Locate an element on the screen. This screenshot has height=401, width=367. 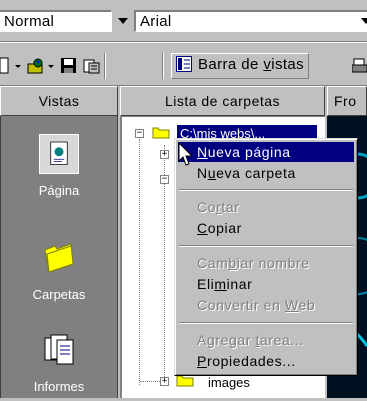
menu-item-new-folder: Nueva carpeta is located at coordinates (266, 173).